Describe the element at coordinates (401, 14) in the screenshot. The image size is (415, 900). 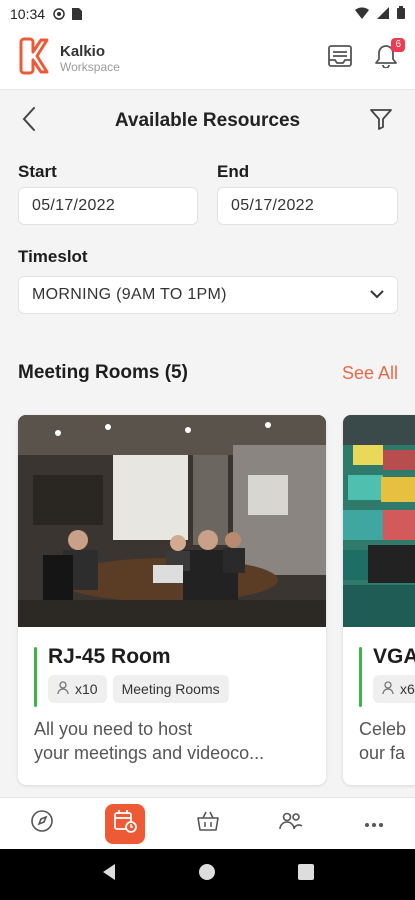
I see `battery-icon` at that location.